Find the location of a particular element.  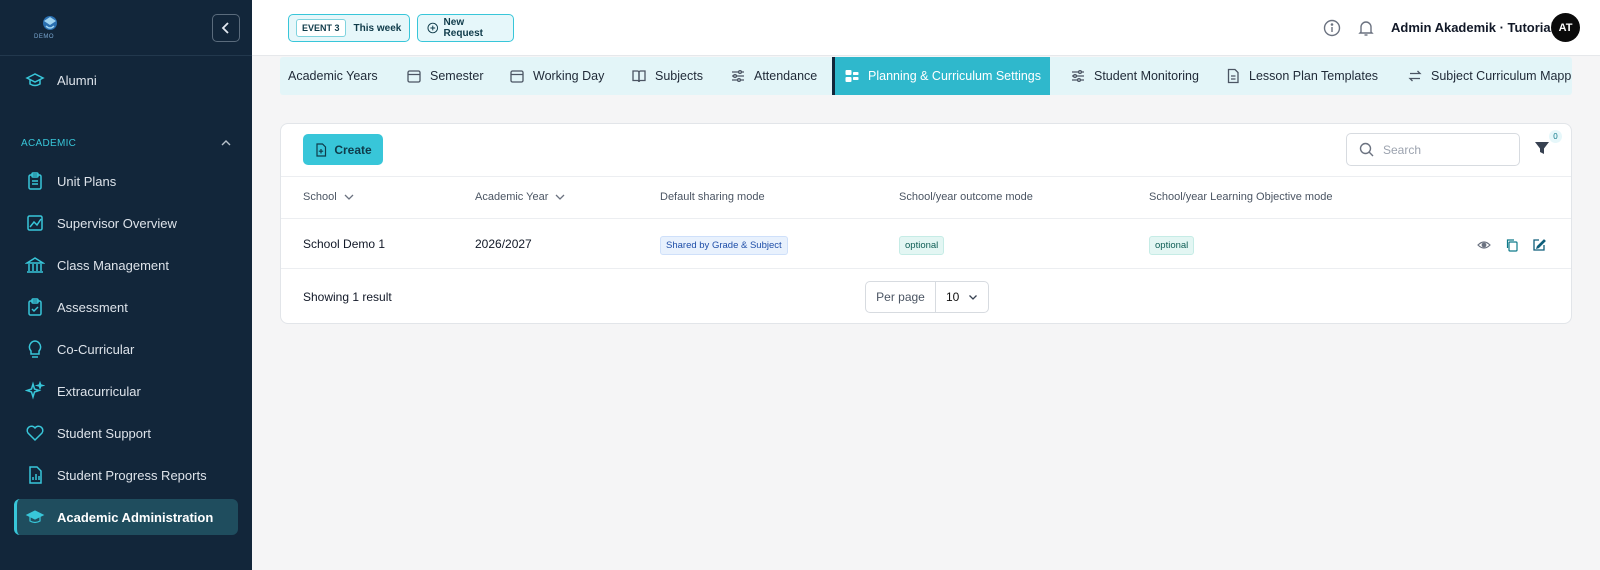

event-badge: EVENT 3 is located at coordinates (321, 28).